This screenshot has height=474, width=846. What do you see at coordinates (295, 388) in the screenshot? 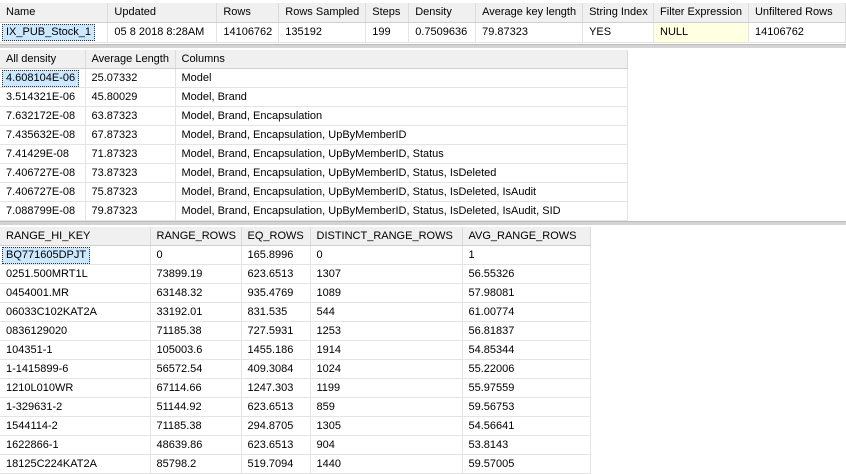
I see `table-row: 1210L010WR 67114.66 1247.303 1199 55.97559` at bounding box center [295, 388].